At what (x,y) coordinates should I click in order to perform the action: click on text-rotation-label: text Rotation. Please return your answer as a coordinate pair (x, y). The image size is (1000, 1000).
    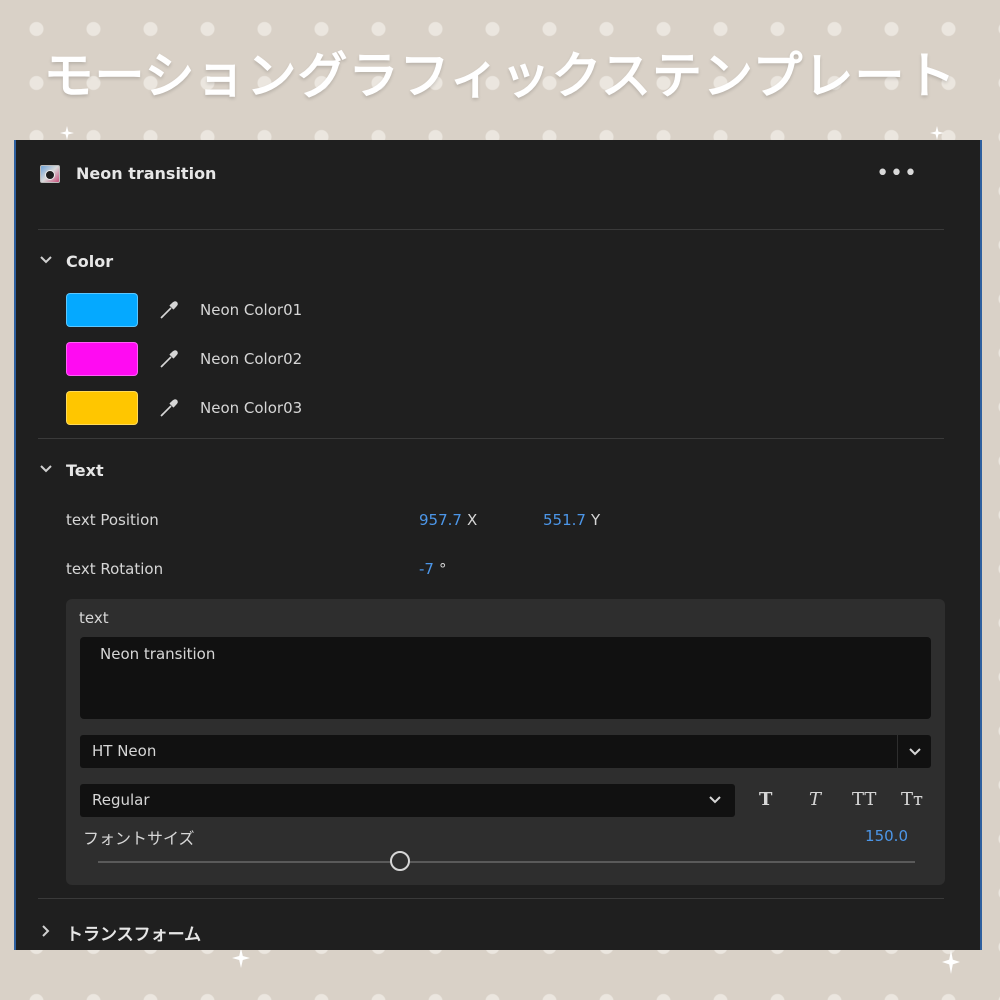
    Looking at the image, I should click on (115, 569).